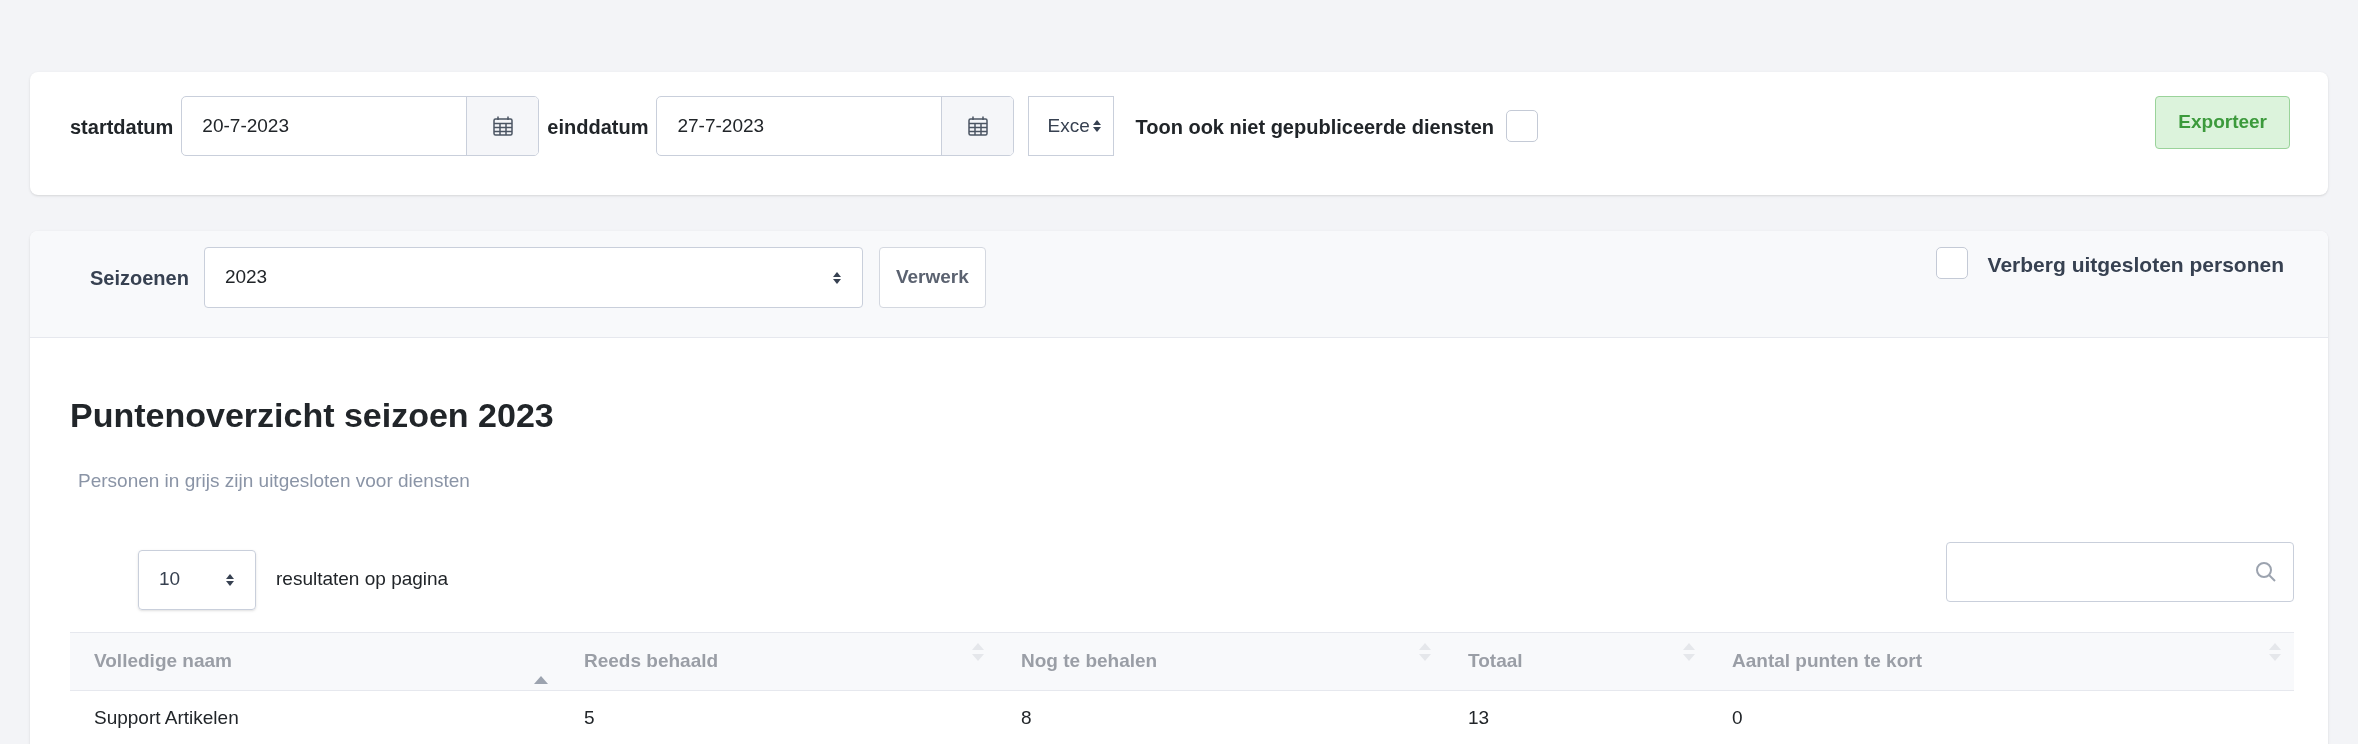 The width and height of the screenshot is (2358, 744). What do you see at coordinates (139, 278) in the screenshot?
I see `season-label: Seizoenen` at bounding box center [139, 278].